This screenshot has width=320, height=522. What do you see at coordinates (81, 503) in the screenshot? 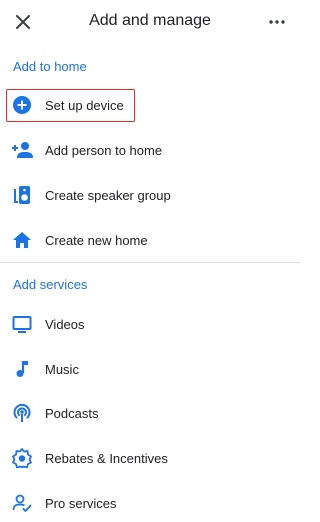
I see `pro-services-label: Pro services` at bounding box center [81, 503].